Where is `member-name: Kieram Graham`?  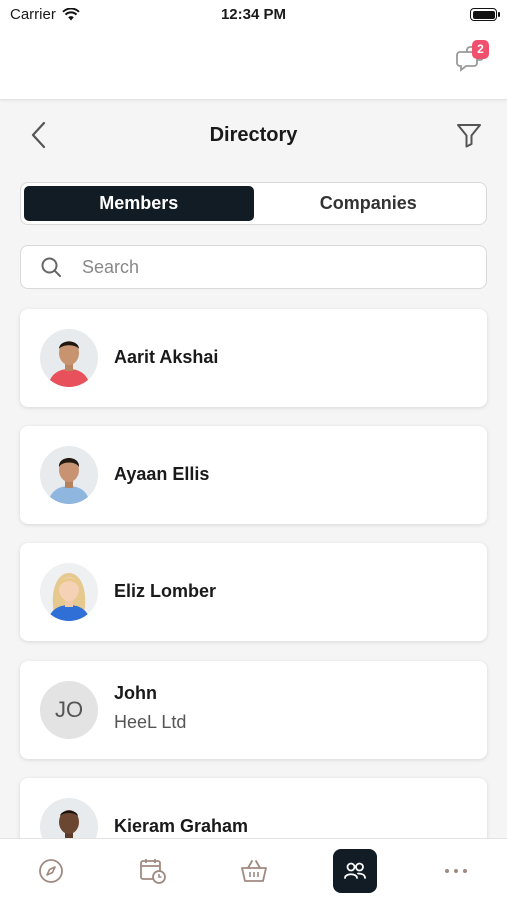 member-name: Kieram Graham is located at coordinates (181, 826).